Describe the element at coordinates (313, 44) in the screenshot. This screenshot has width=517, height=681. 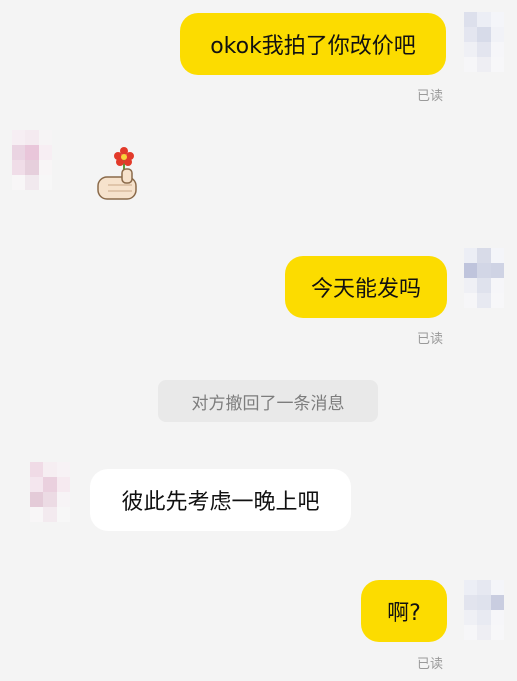
I see `message-bubble-mine: okok我拍了你改价吧` at that location.